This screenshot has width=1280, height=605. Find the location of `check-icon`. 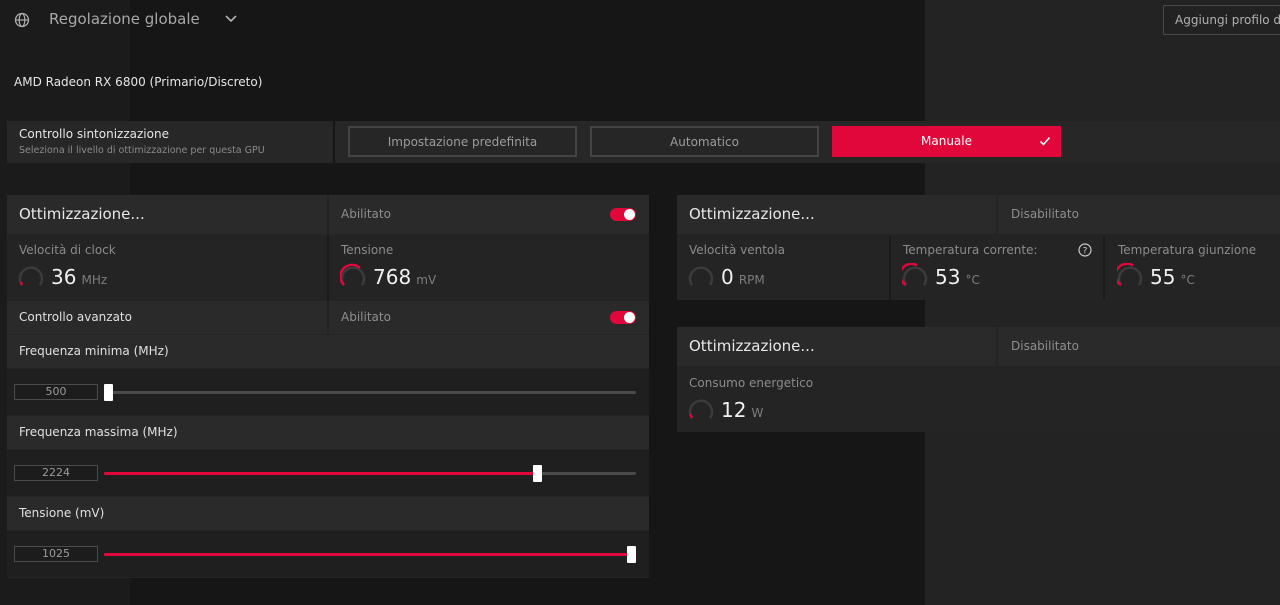

check-icon is located at coordinates (1045, 141).